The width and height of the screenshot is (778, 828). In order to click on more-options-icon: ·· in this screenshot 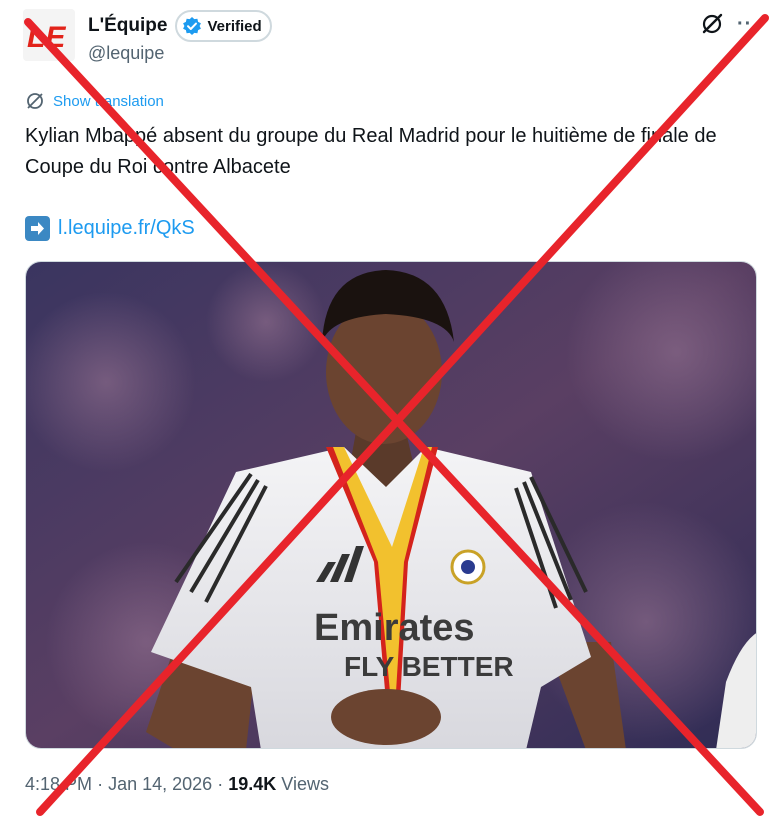, I will do `click(744, 24)`.